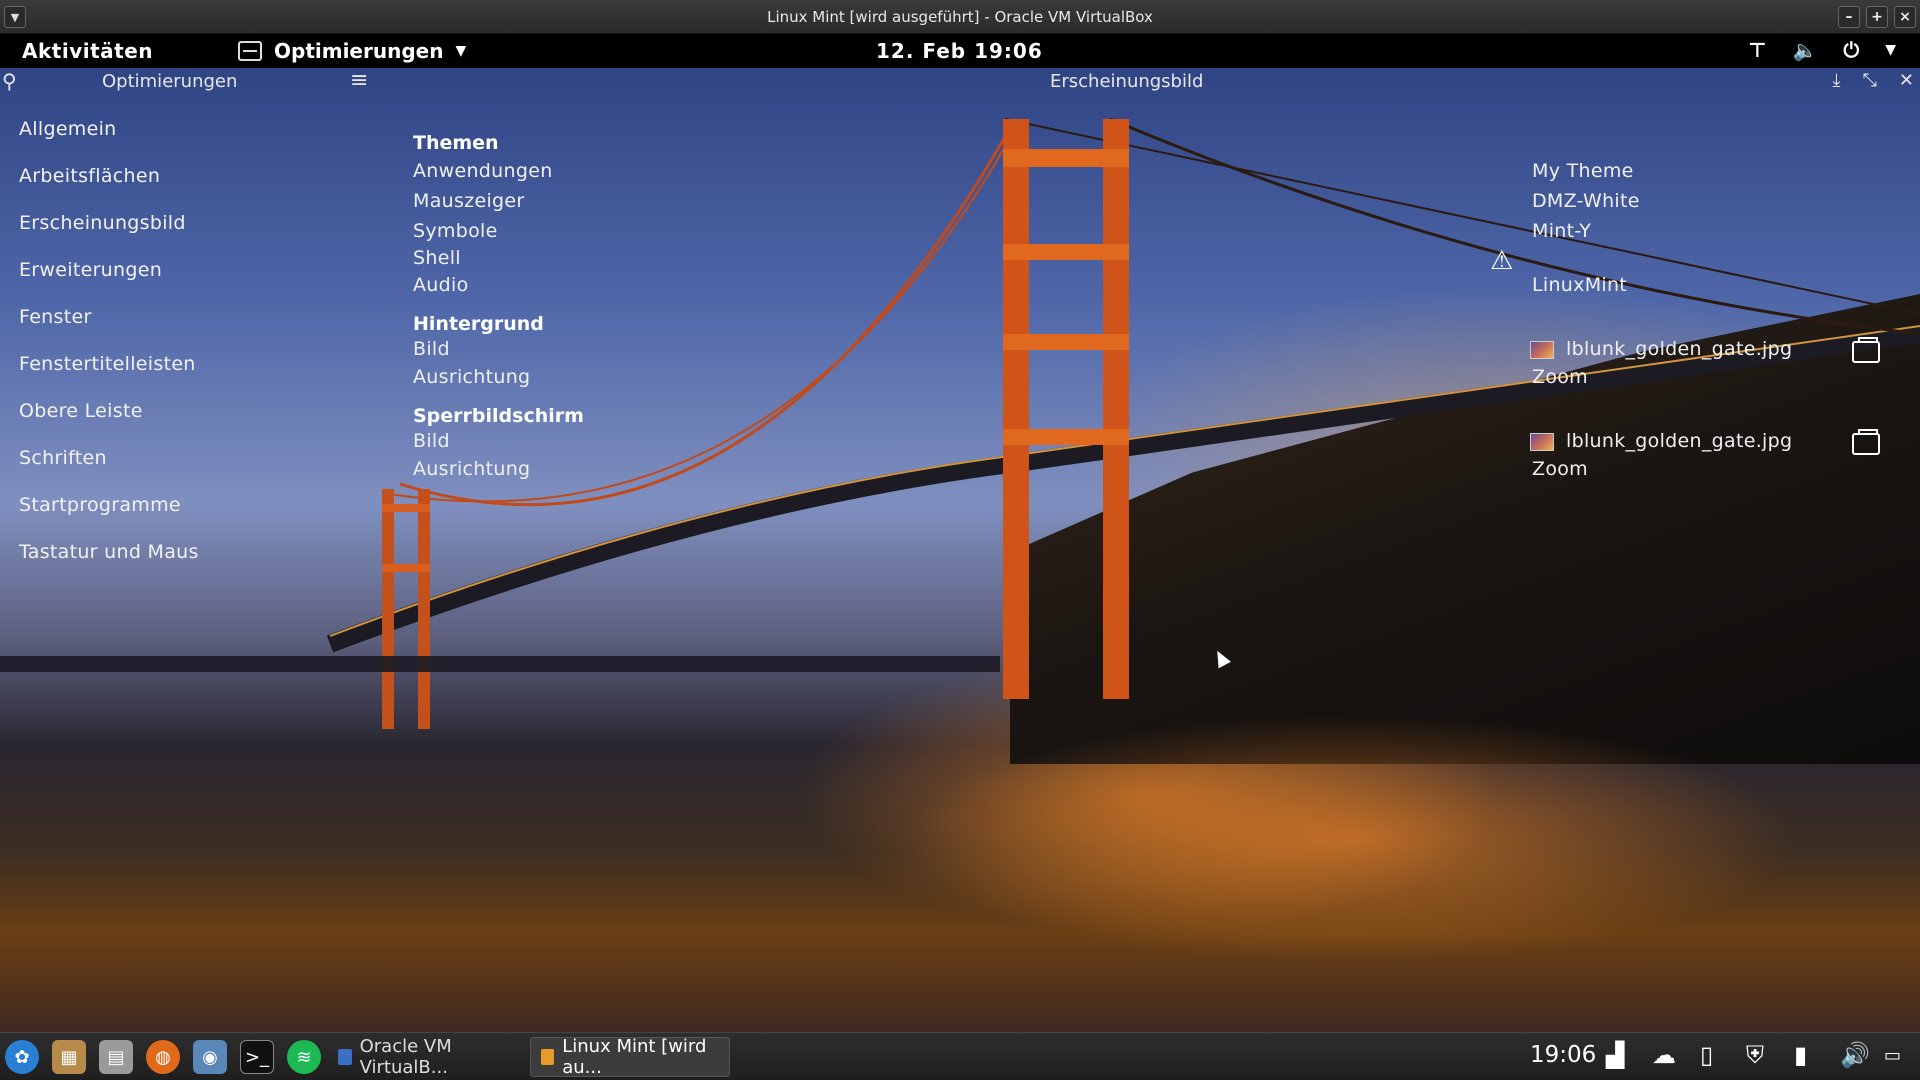  I want to click on page-title: Erscheinungsbild, so click(1127, 81).